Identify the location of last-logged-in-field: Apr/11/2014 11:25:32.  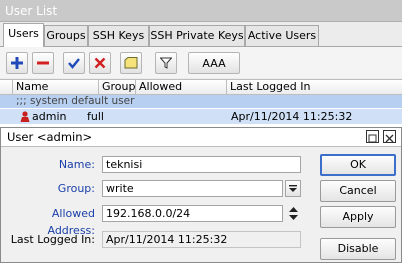
(201, 239).